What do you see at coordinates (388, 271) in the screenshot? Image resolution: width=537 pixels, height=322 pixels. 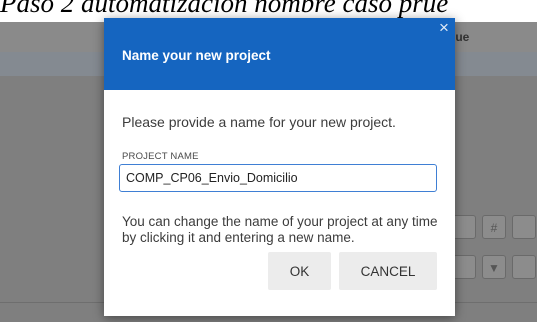 I see `cancel-button: CANCEL` at bounding box center [388, 271].